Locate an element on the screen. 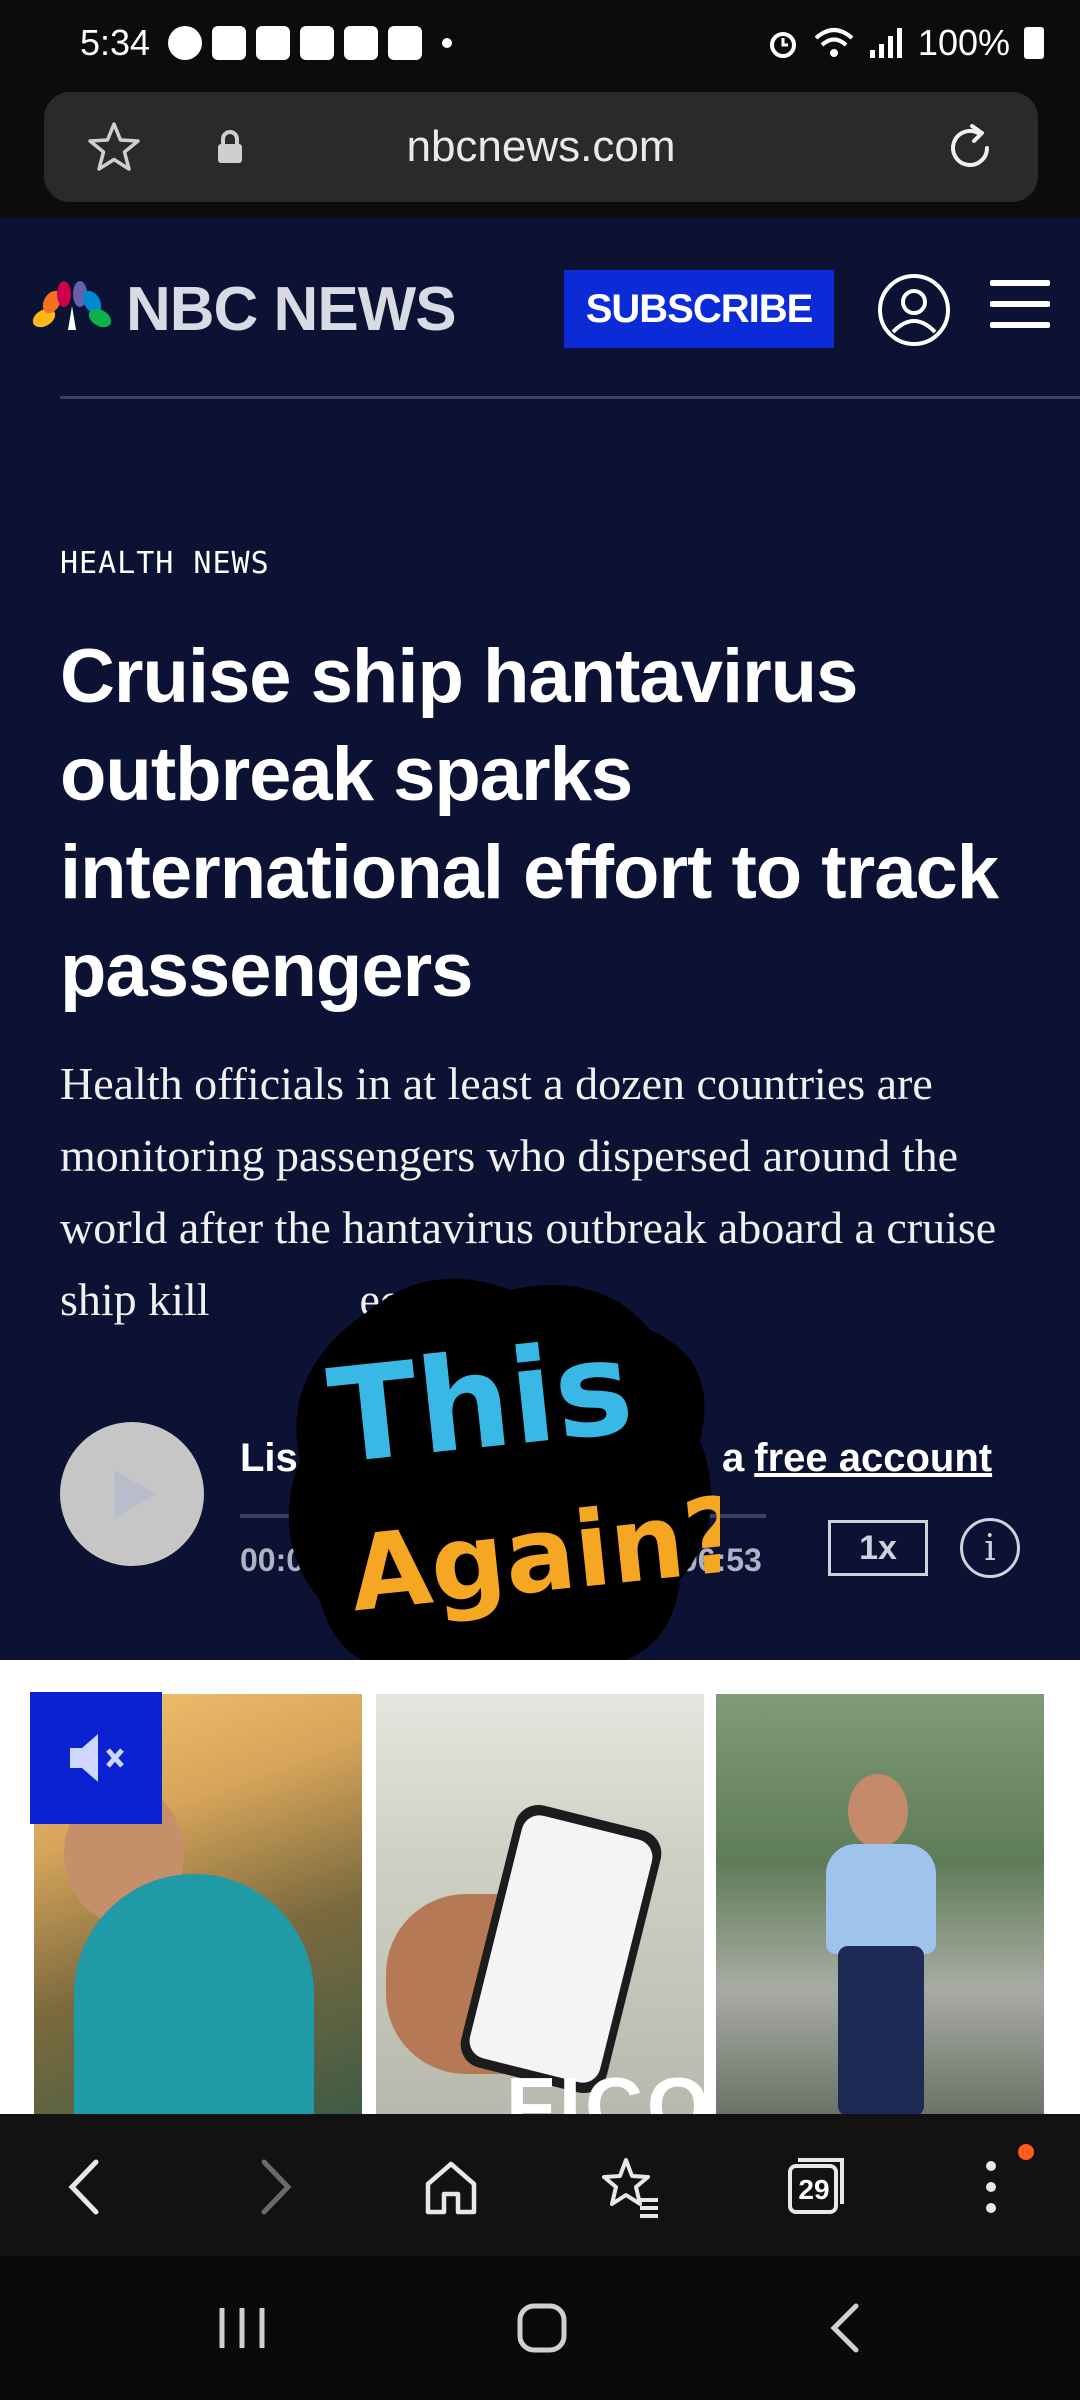 This screenshot has height=2400, width=1080. home-button-icon is located at coordinates (542, 2328).